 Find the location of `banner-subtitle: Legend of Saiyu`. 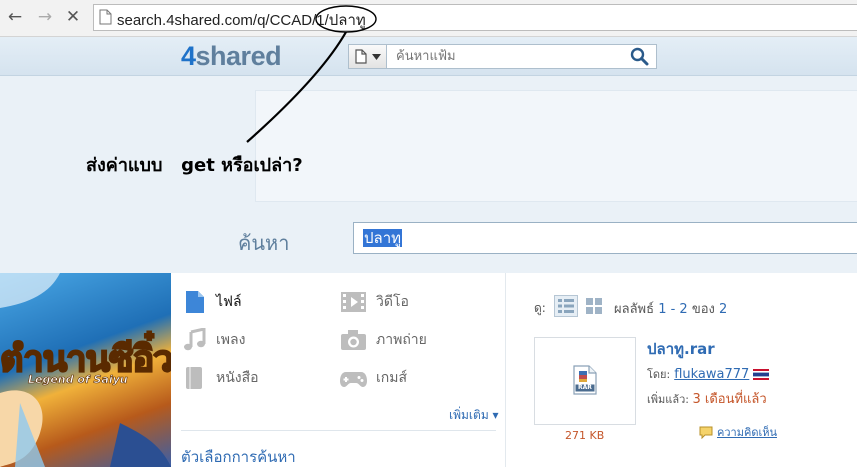

banner-subtitle: Legend of Saiyu is located at coordinates (78, 380).